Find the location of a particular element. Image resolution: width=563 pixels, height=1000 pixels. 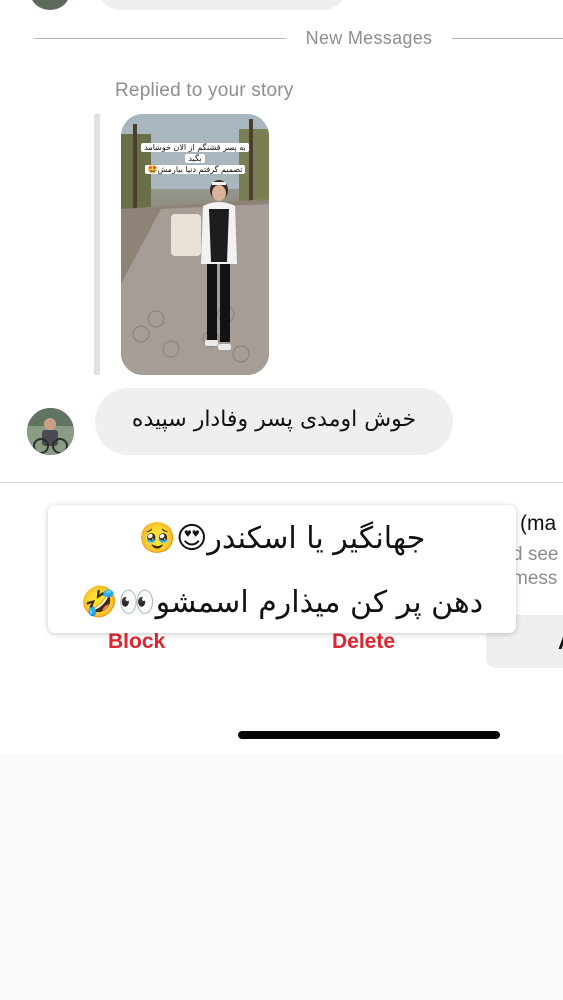

message-text: خوش اومدی پسر وفادار سپیده is located at coordinates (274, 419).